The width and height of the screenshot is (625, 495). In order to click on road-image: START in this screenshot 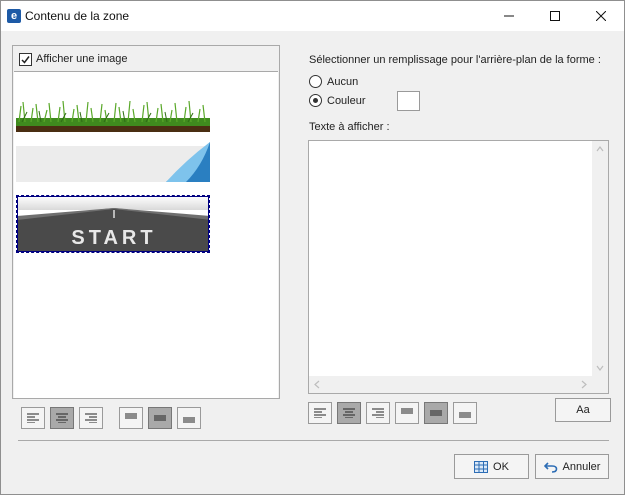, I will do `click(113, 224)`.